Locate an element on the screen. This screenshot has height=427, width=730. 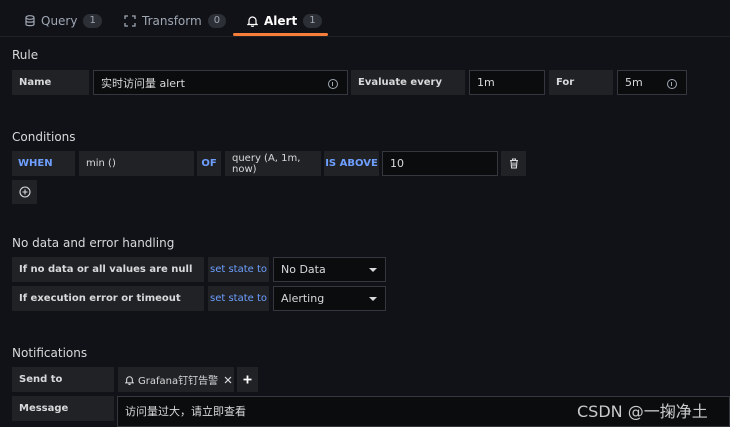
tab-alert-count: 1 is located at coordinates (312, 21).